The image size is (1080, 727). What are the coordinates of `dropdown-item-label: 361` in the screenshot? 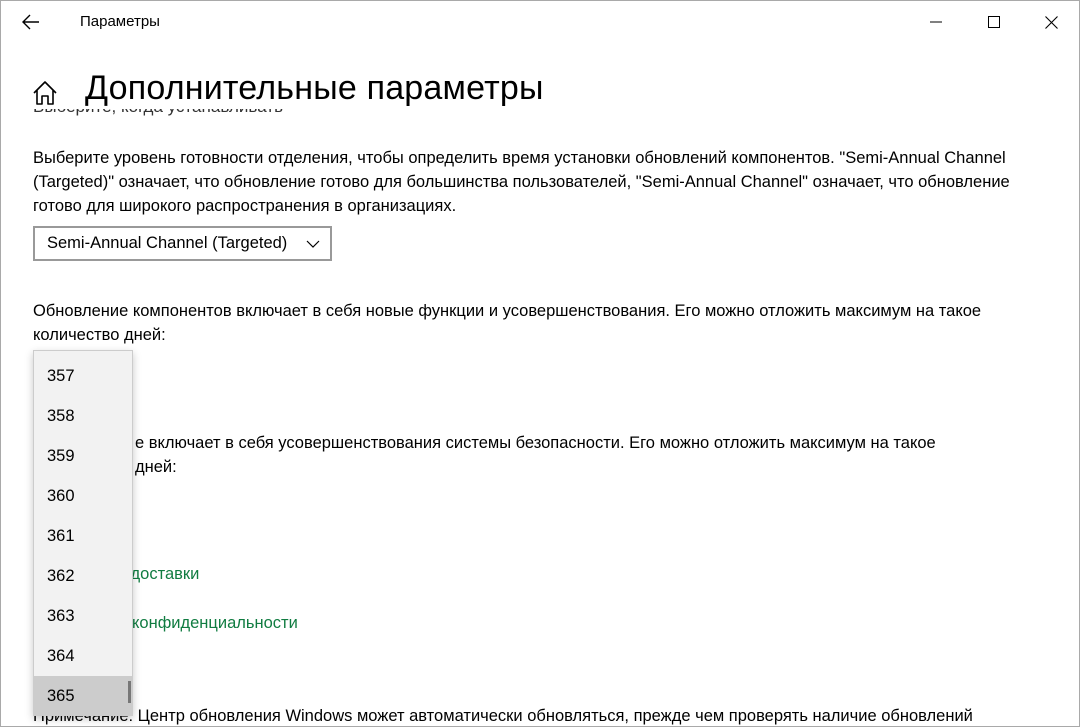 It's located at (61, 535).